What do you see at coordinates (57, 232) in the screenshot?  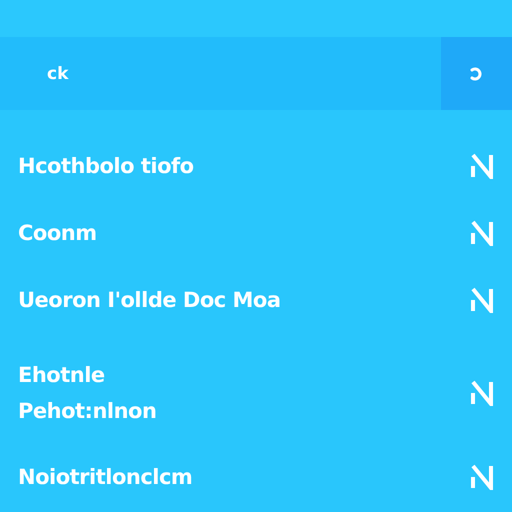 I see `item-label: Coonm` at bounding box center [57, 232].